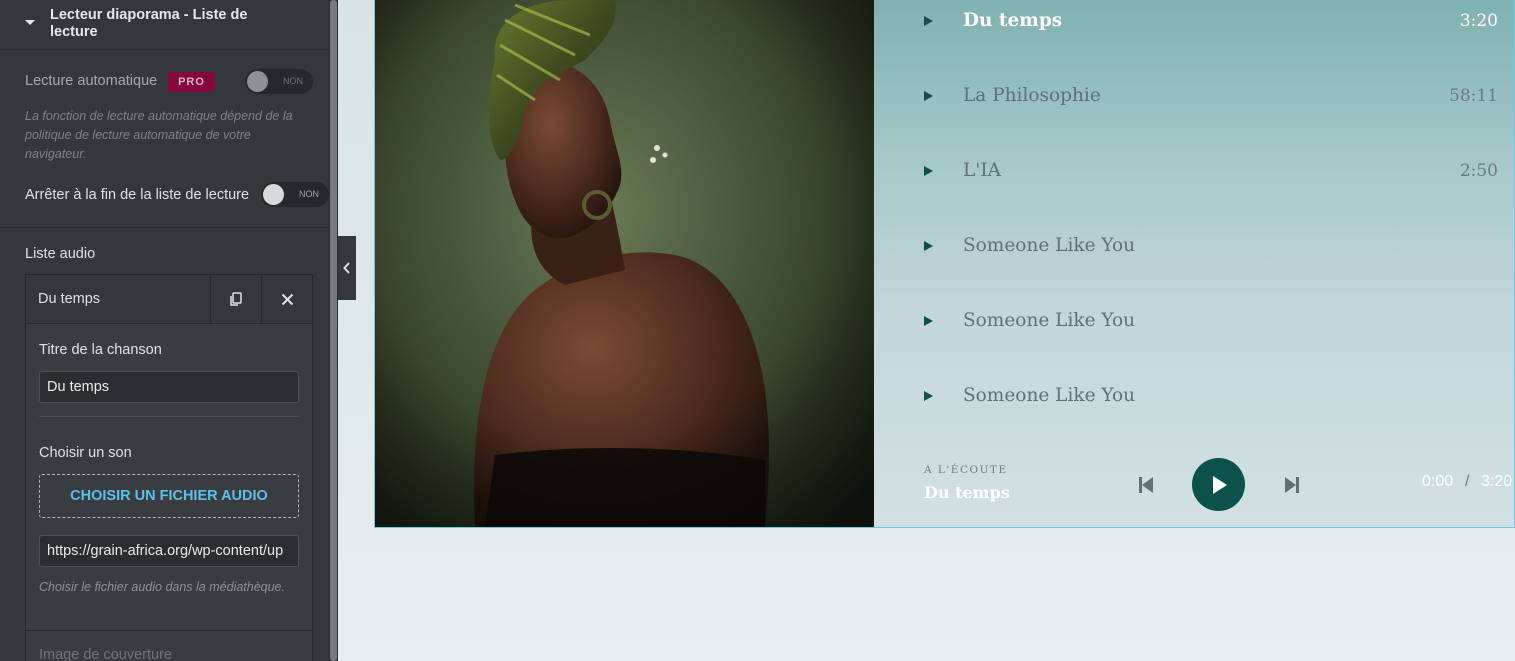 The width and height of the screenshot is (1515, 661). I want to click on song-title-label: Titre de la chanson, so click(100, 350).